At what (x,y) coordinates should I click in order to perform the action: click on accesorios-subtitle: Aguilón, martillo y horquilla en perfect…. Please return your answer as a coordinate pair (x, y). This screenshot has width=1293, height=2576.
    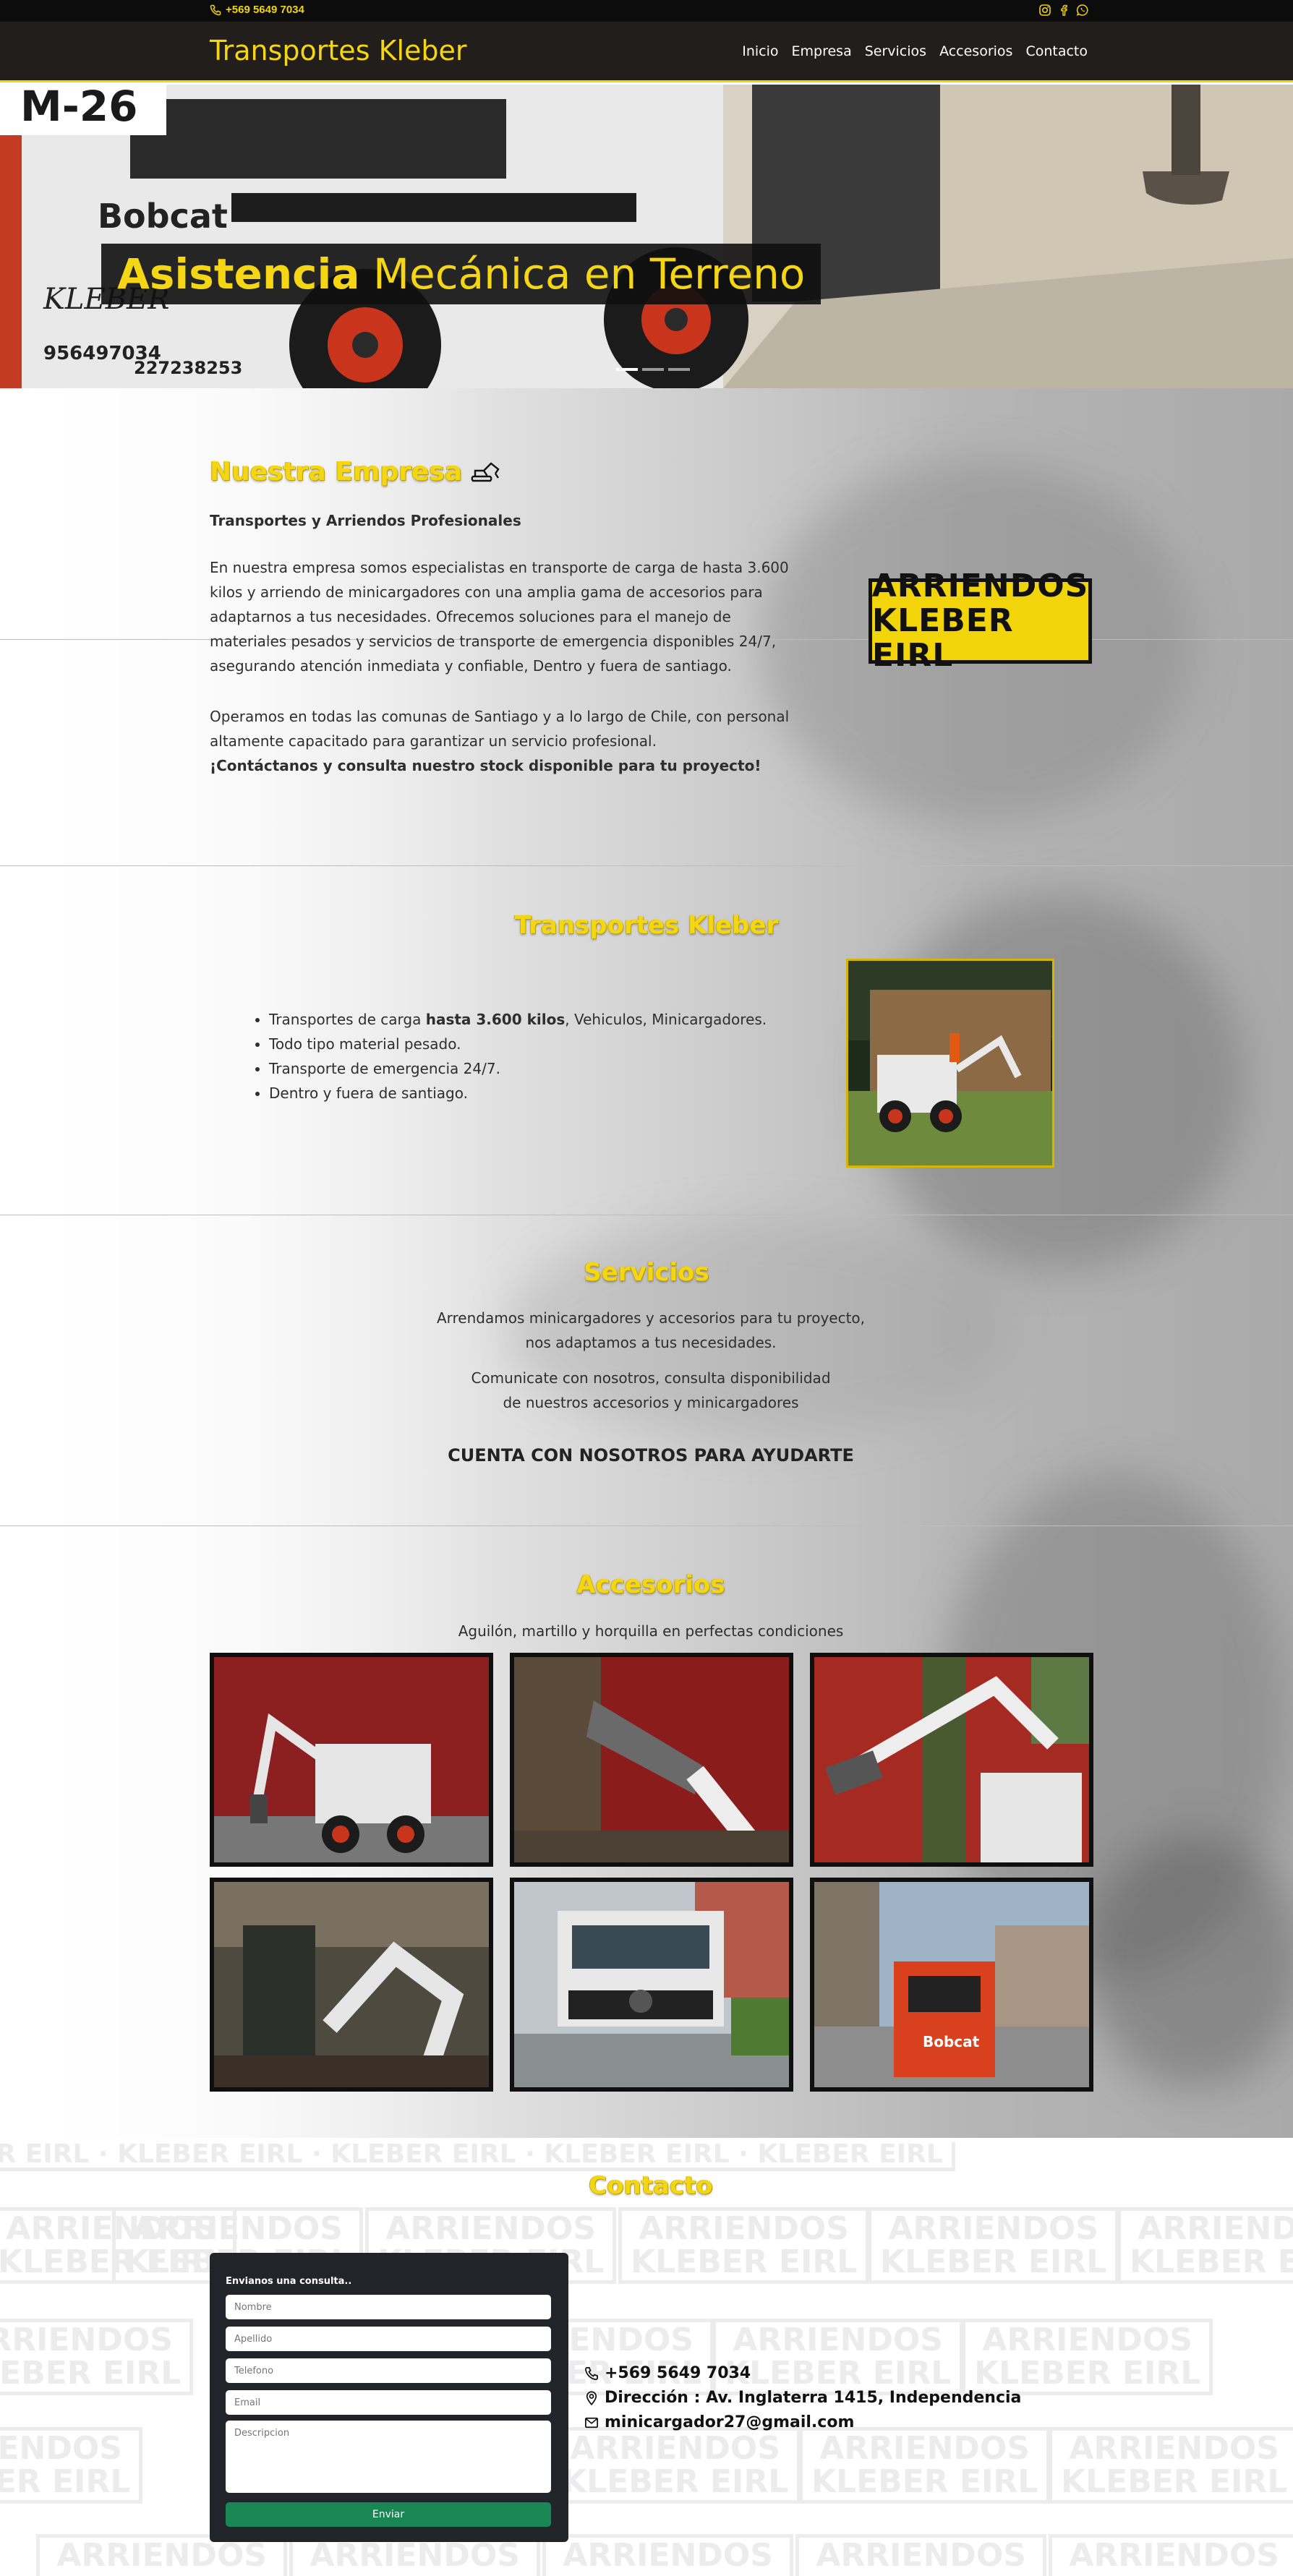
    Looking at the image, I should click on (651, 1631).